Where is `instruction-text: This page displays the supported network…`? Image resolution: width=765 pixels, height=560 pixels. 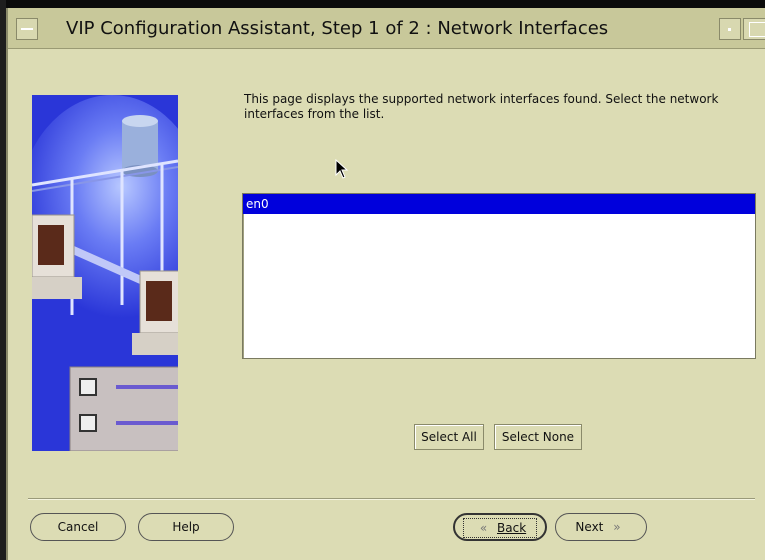 instruction-text: This page displays the supported network… is located at coordinates (481, 106).